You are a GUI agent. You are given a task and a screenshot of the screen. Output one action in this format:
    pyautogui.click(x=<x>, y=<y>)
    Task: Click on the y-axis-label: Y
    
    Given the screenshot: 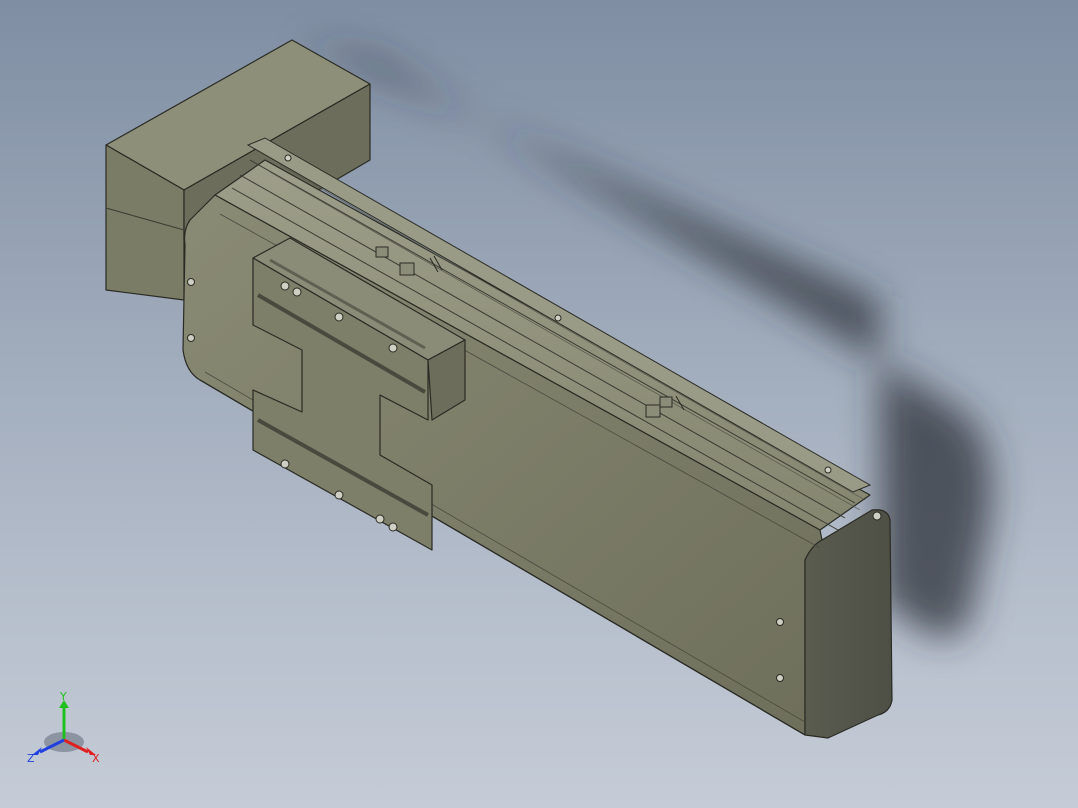 What is the action you would take?
    pyautogui.click(x=63, y=697)
    